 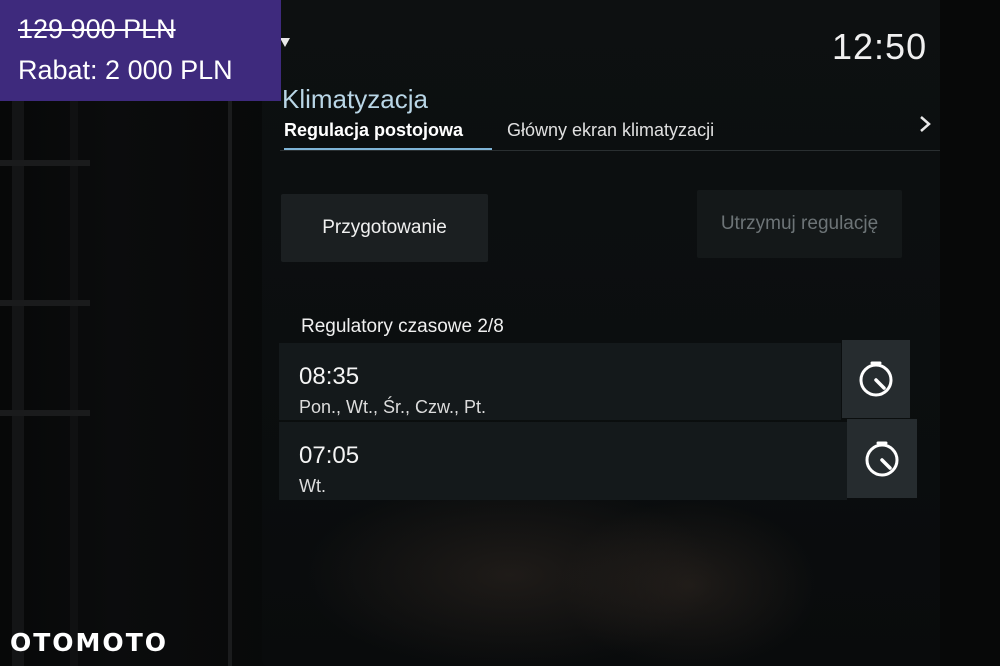 What do you see at coordinates (140, 50) in the screenshot?
I see `price-badge: 129 900 PLN Rabat: 2 000 PLN` at bounding box center [140, 50].